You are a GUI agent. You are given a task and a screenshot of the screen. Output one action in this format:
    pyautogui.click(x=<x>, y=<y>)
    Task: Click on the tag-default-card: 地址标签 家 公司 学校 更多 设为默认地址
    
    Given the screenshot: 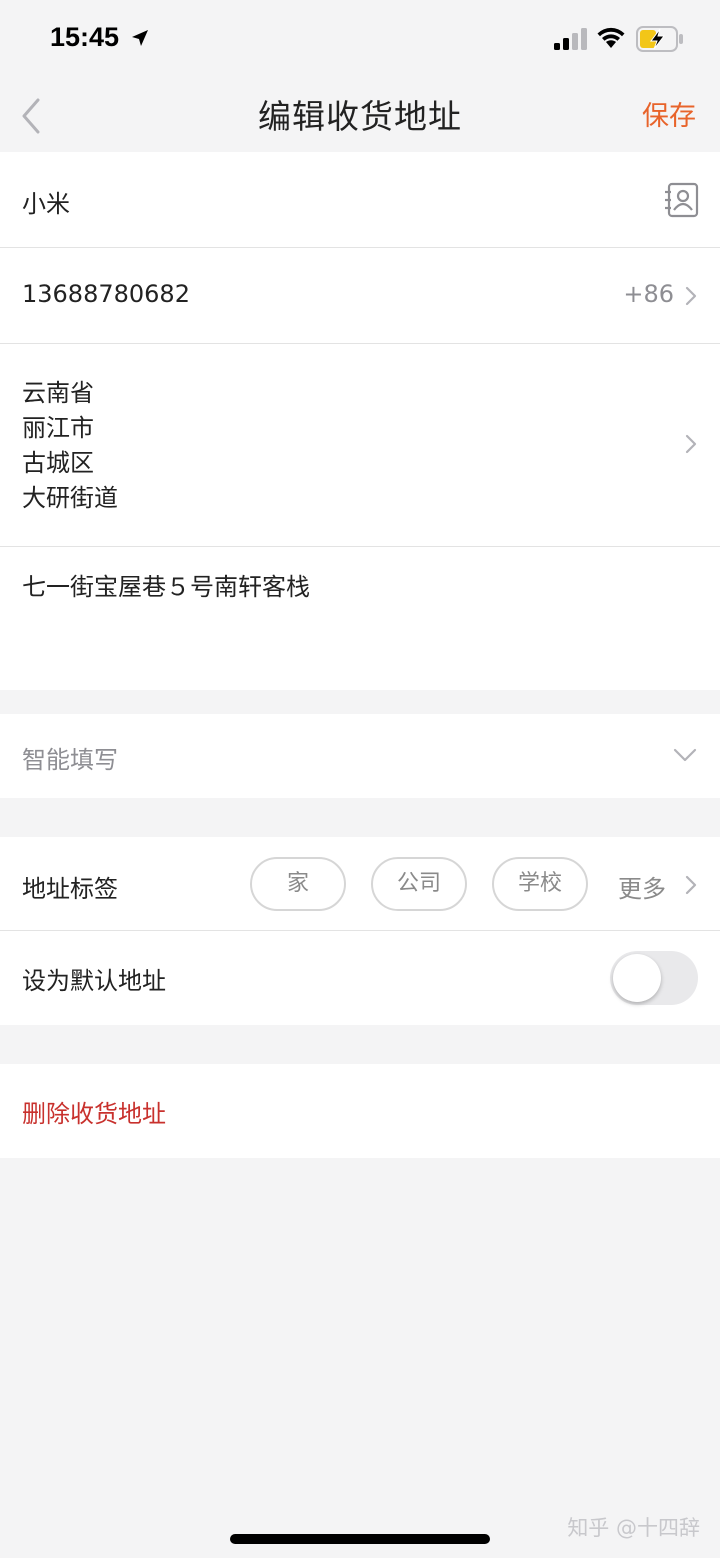 What is the action you would take?
    pyautogui.click(x=360, y=931)
    